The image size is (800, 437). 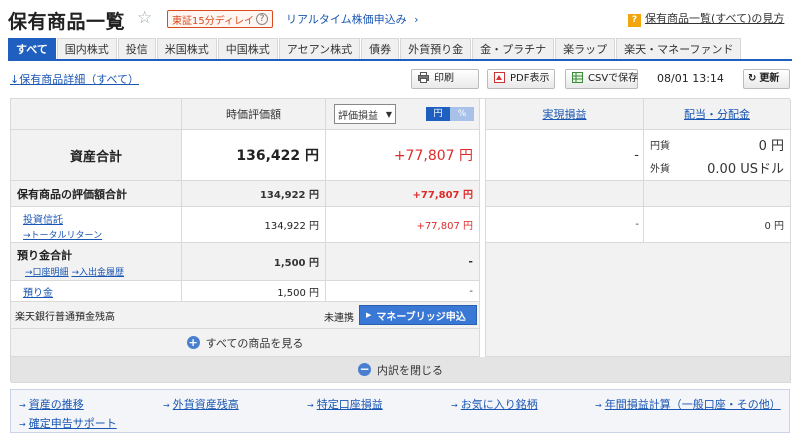 What do you see at coordinates (438, 114) in the screenshot?
I see `toggle-yen: 円` at bounding box center [438, 114].